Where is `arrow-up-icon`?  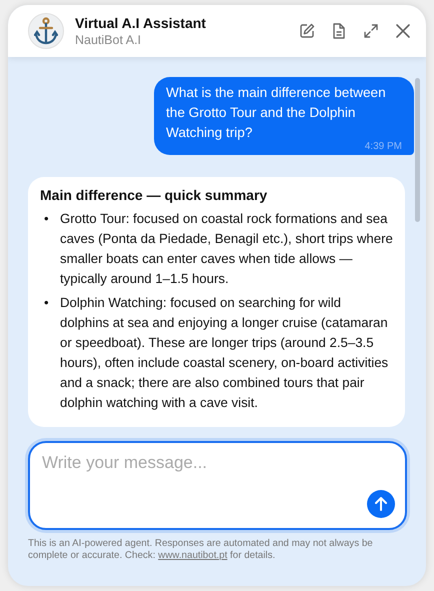
arrow-up-icon is located at coordinates (381, 504).